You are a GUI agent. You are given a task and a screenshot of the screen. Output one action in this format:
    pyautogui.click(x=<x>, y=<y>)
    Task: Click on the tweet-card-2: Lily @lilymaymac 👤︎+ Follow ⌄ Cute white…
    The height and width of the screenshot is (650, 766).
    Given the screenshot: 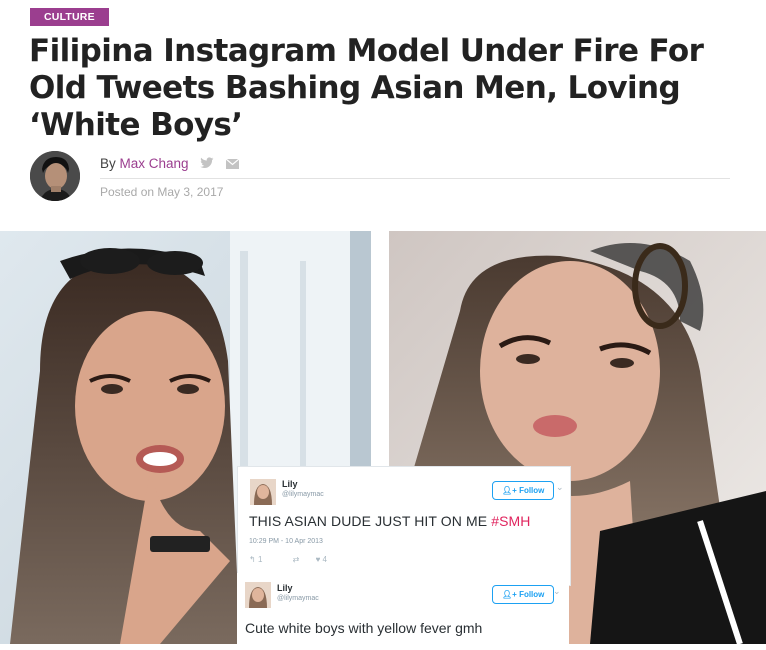 What is the action you would take?
    pyautogui.click(x=403, y=608)
    